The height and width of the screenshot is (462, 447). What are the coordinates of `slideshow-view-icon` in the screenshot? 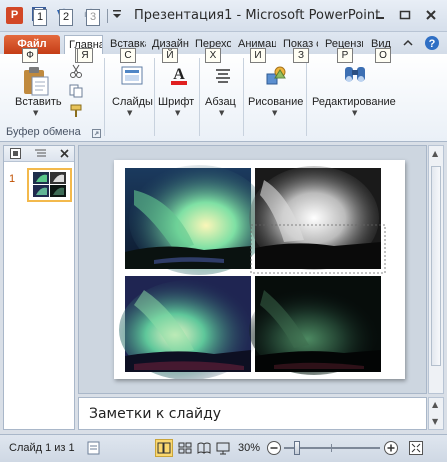 It's located at (223, 449).